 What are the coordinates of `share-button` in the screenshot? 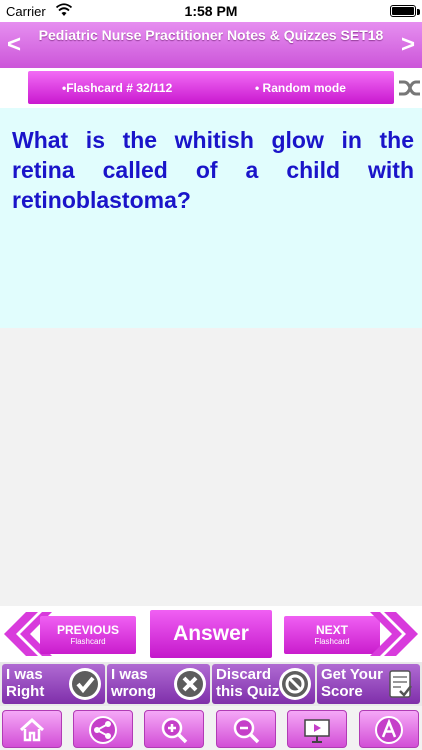 It's located at (103, 729).